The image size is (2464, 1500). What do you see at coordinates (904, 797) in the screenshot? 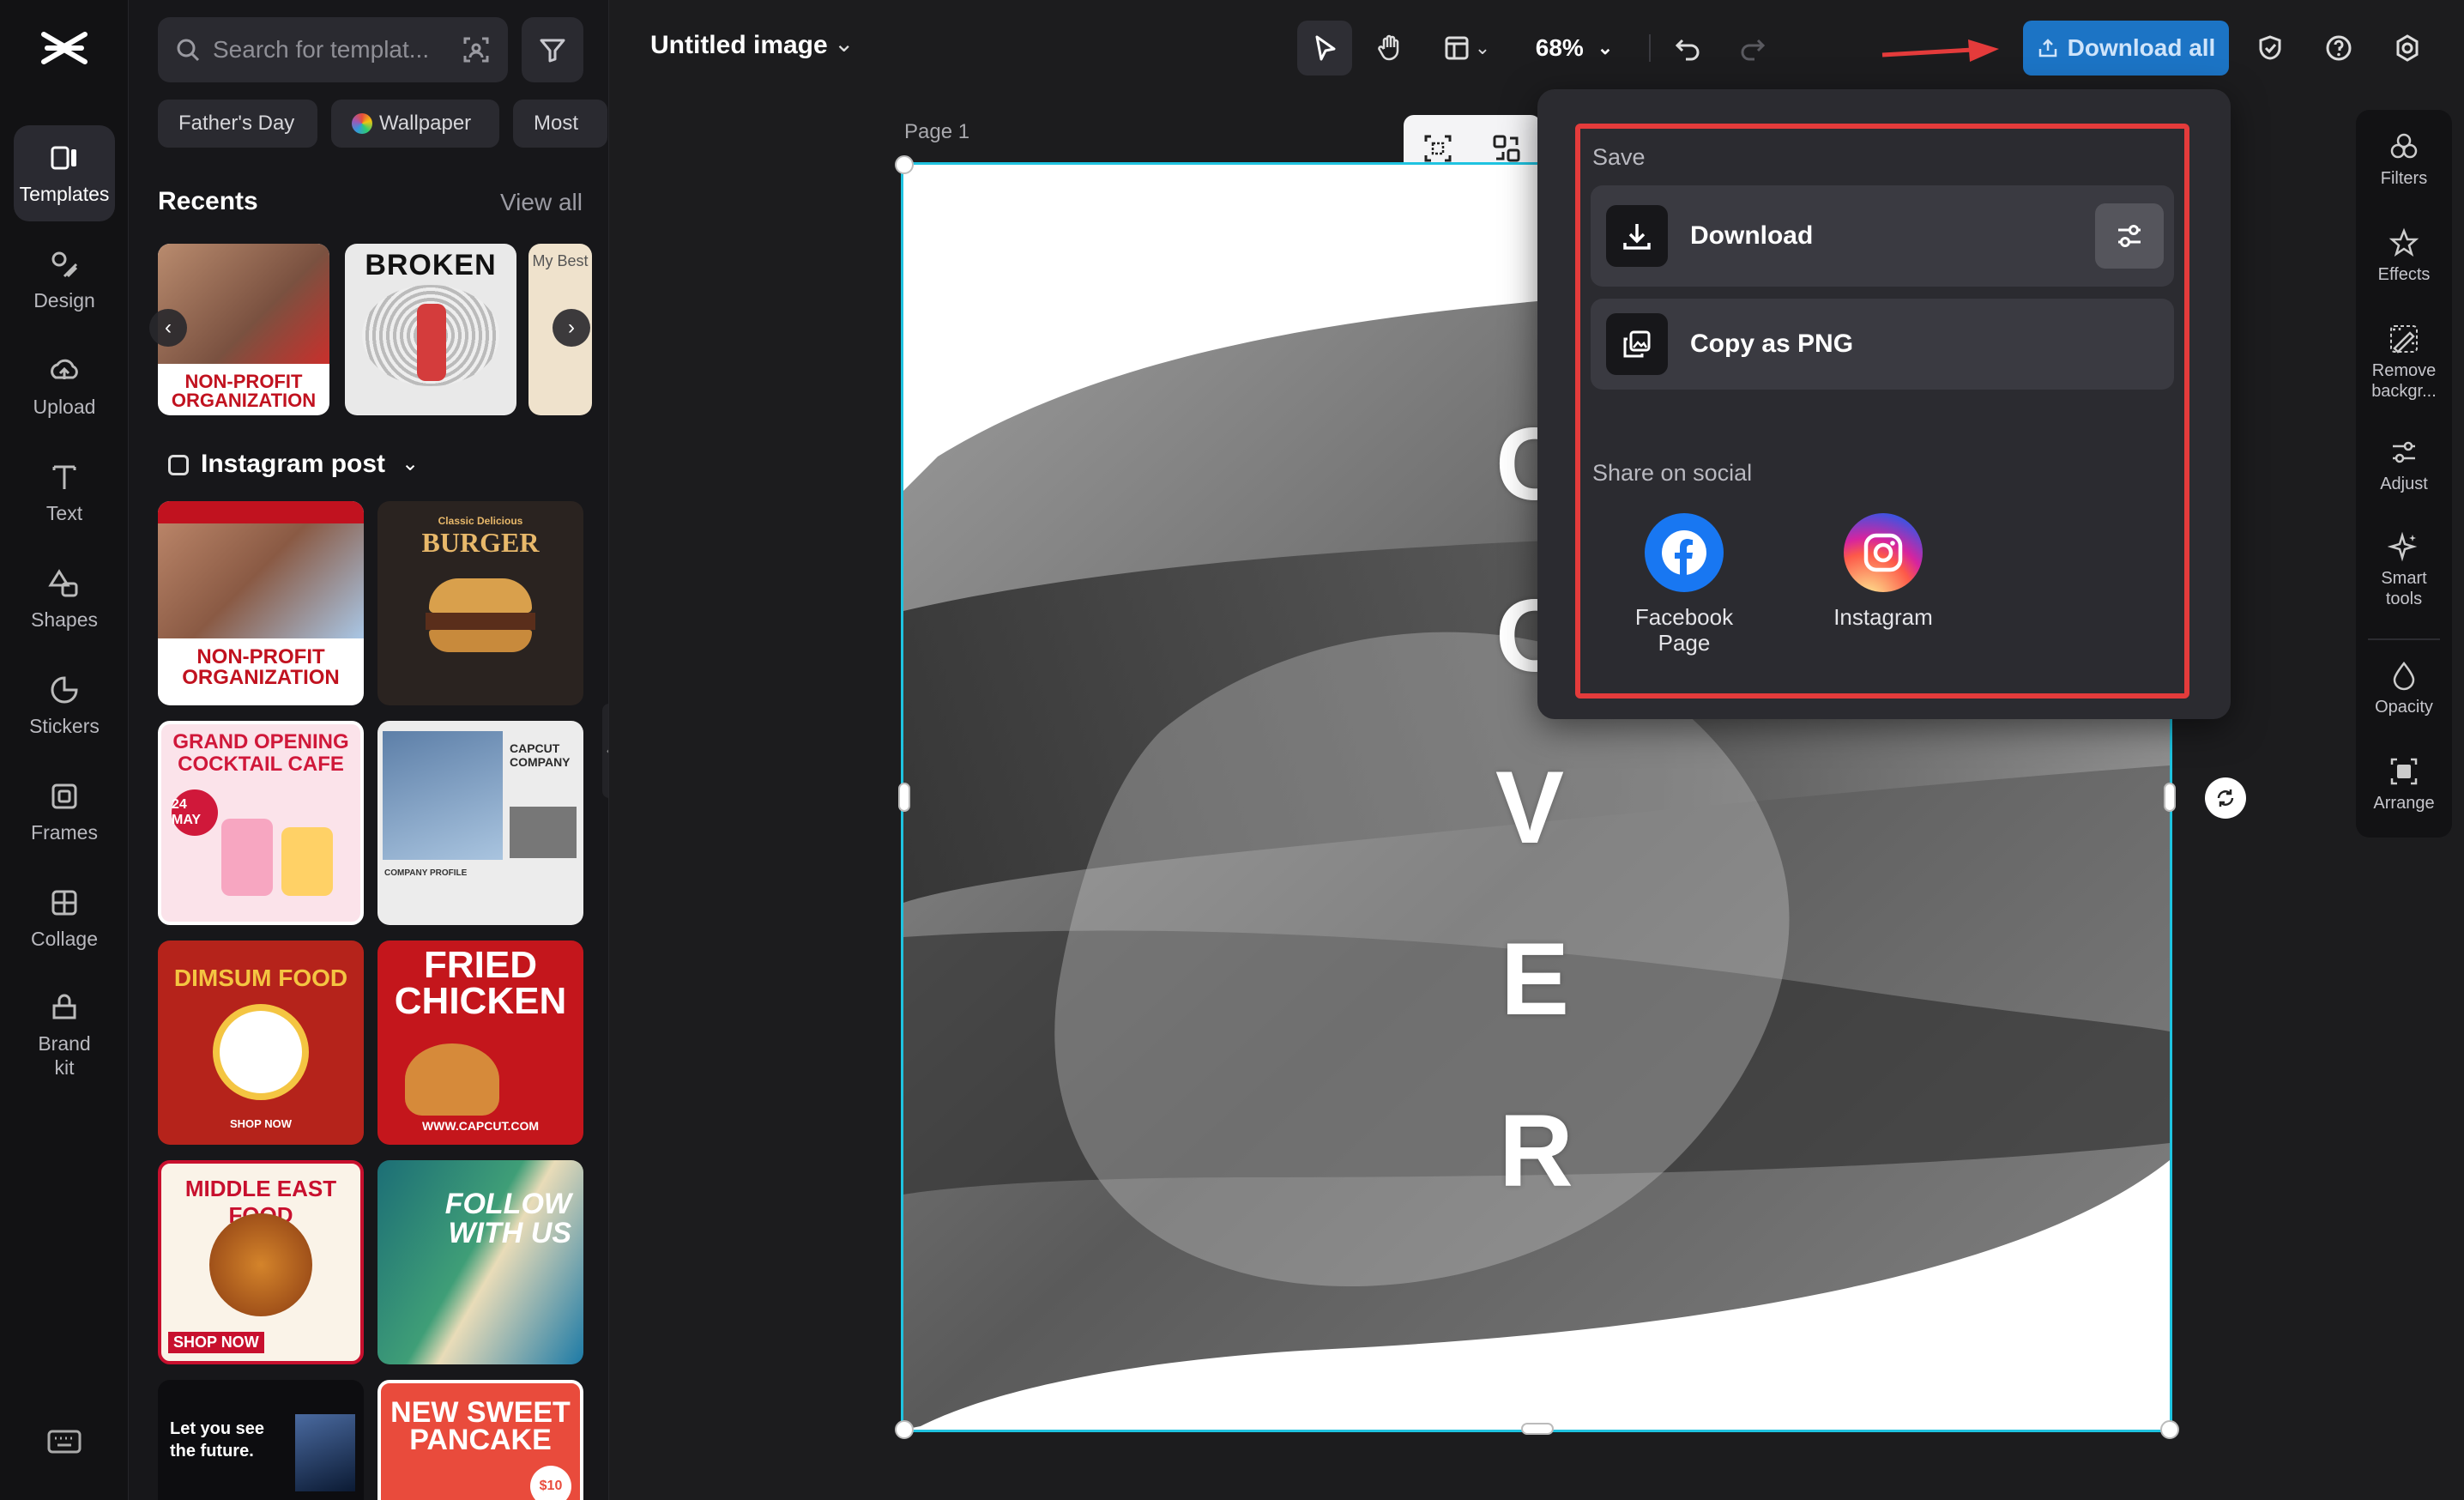
I see `resize-handle-left` at bounding box center [904, 797].